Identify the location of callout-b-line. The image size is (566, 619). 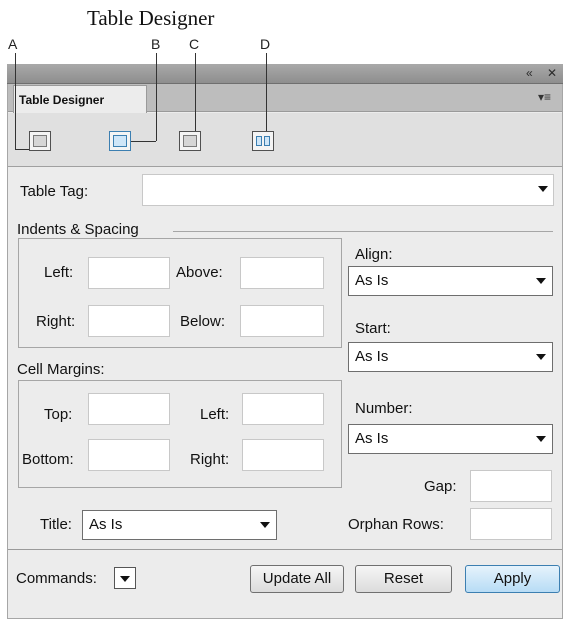
(156, 97).